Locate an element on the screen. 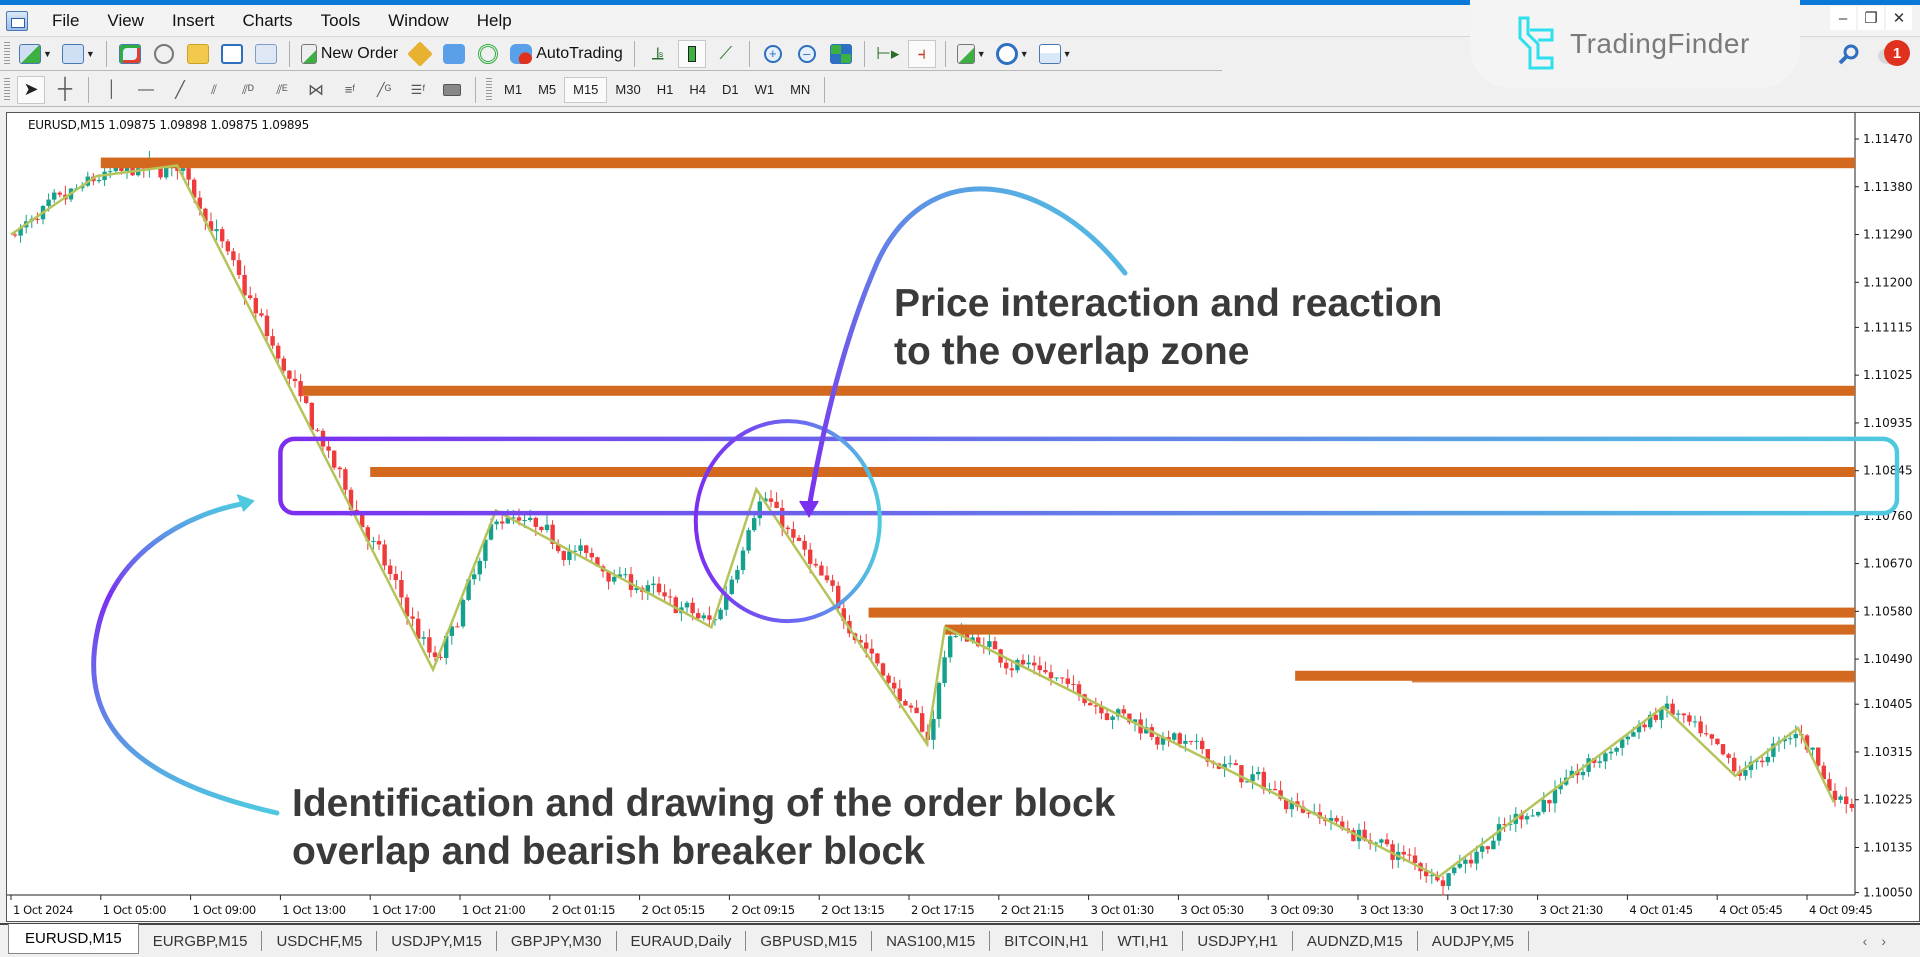 The width and height of the screenshot is (1920, 957). new-order-button: New Order is located at coordinates (349, 54).